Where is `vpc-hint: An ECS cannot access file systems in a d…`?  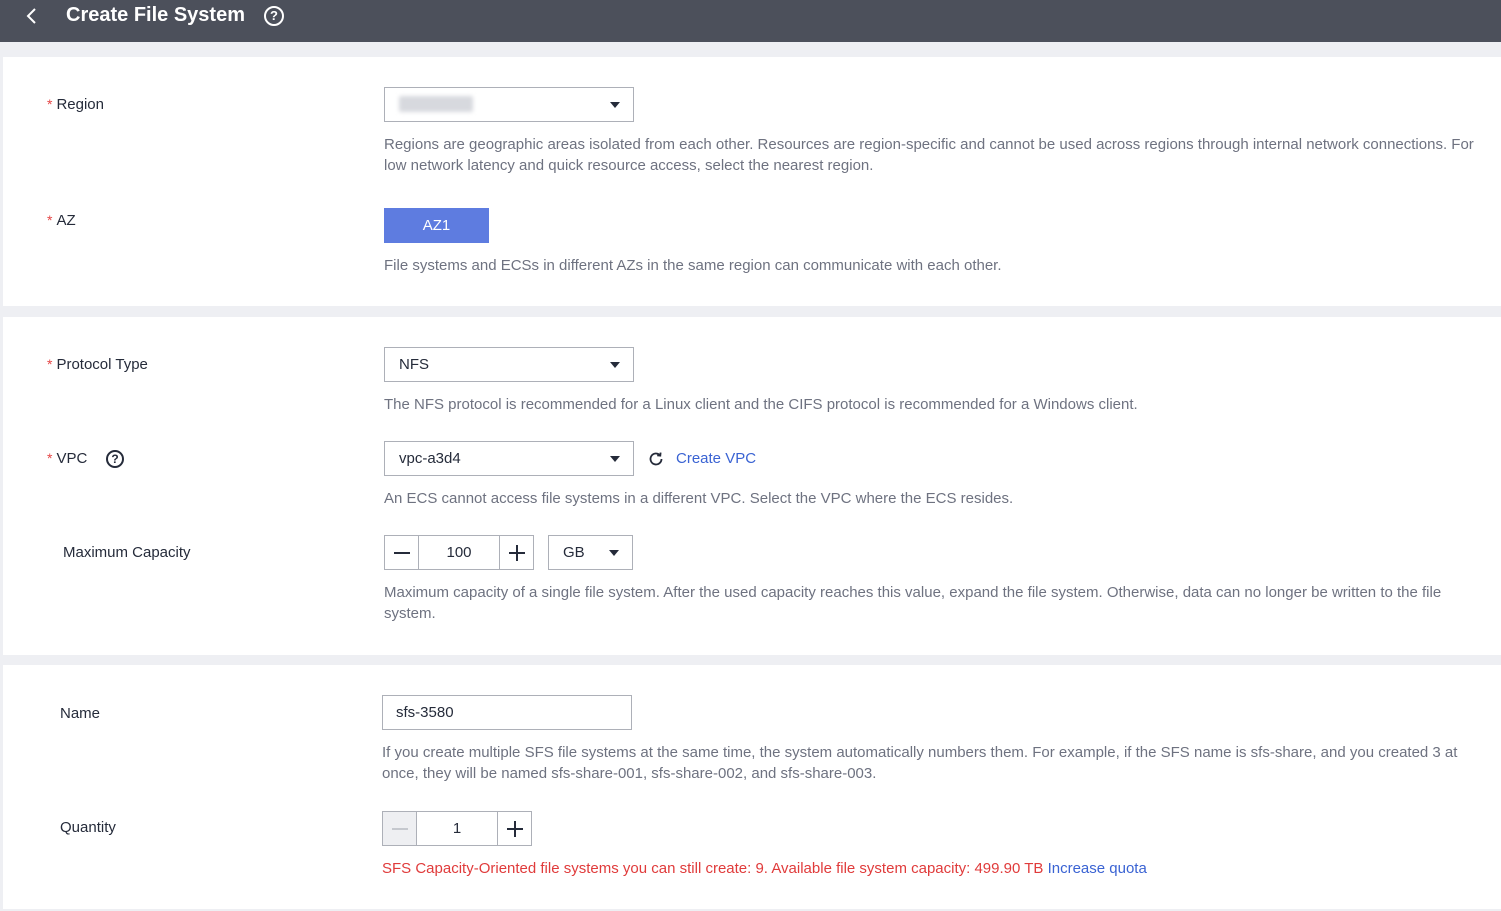
vpc-hint: An ECS cannot access file systems in a d… is located at coordinates (699, 498).